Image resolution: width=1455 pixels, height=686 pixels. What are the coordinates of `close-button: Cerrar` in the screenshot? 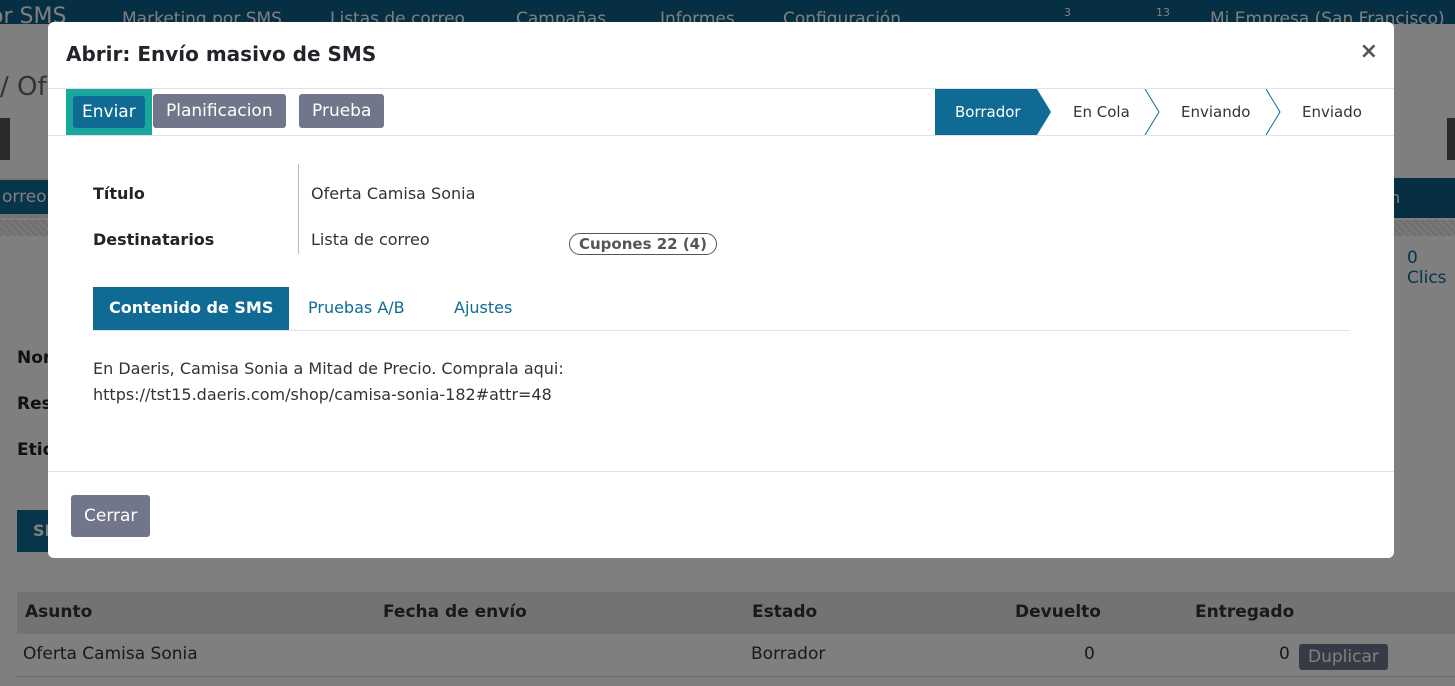 It's located at (111, 516).